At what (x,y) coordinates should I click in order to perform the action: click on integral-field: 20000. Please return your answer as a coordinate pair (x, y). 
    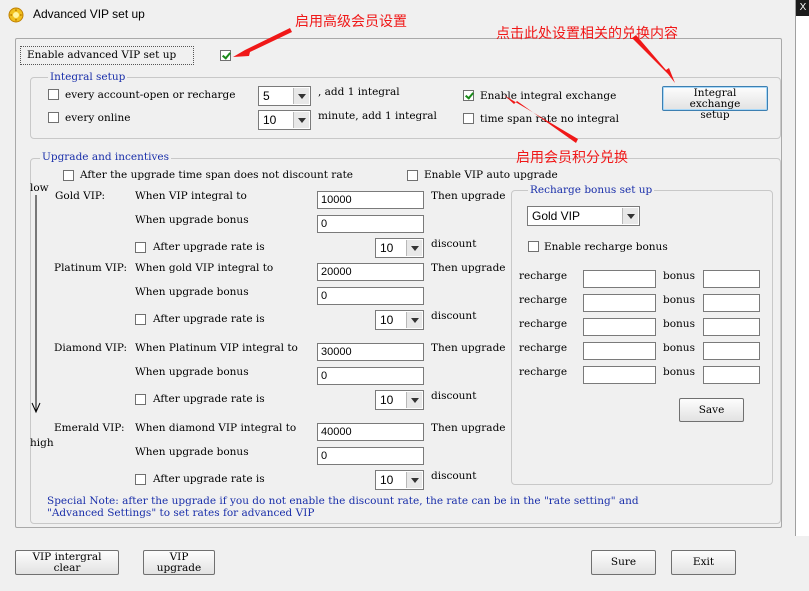
    Looking at the image, I should click on (370, 272).